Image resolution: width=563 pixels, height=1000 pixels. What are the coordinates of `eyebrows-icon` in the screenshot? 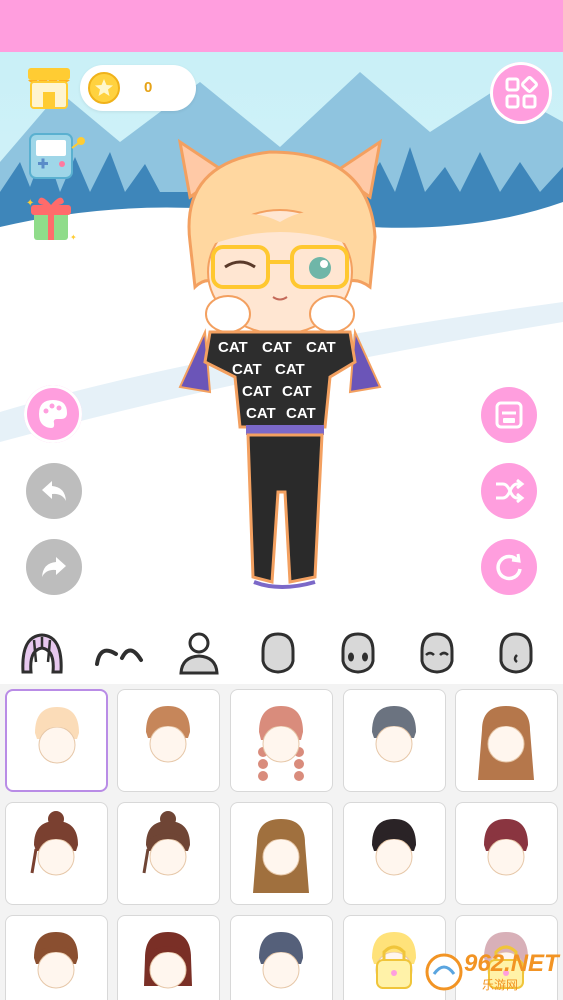 It's located at (119, 653).